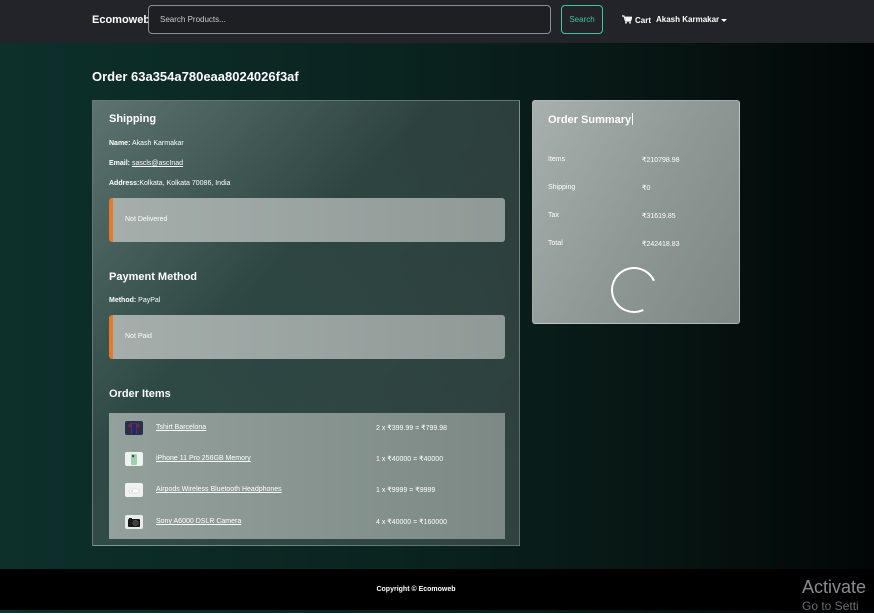  Describe the element at coordinates (133, 119) in the screenshot. I see `shipping-title: Shipping` at that location.